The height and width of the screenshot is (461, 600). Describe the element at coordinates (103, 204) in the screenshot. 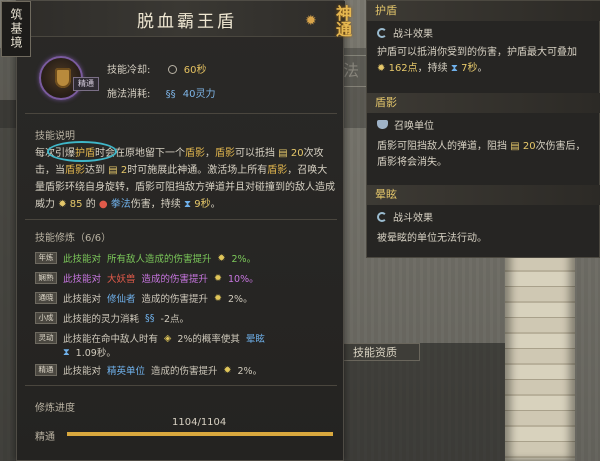

I see `fist-icon: ●` at that location.